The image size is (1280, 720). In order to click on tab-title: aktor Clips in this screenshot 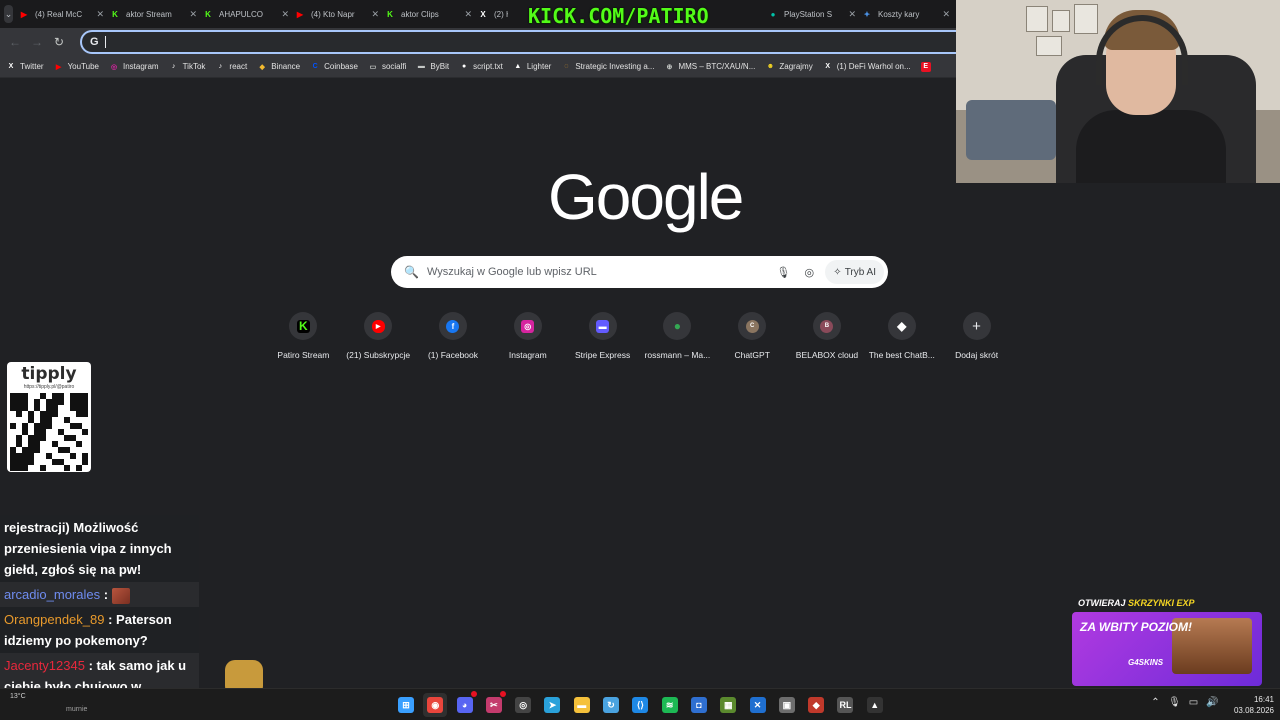, I will do `click(420, 14)`.